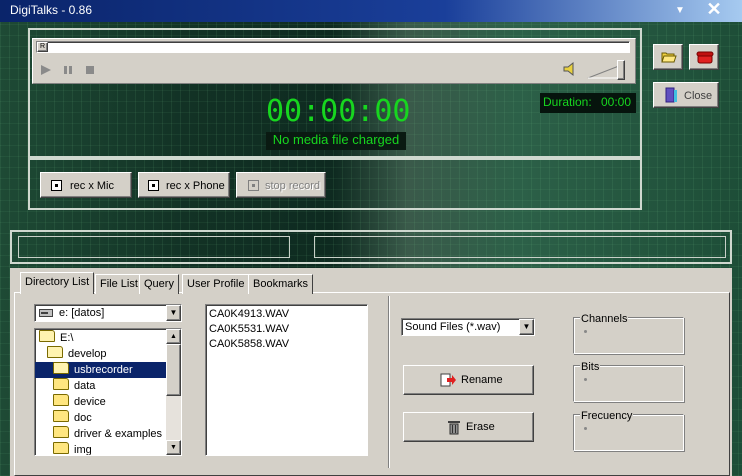 The height and width of the screenshot is (476, 742). What do you see at coordinates (628, 430) in the screenshot?
I see `frecuency-group: Frecuency` at bounding box center [628, 430].